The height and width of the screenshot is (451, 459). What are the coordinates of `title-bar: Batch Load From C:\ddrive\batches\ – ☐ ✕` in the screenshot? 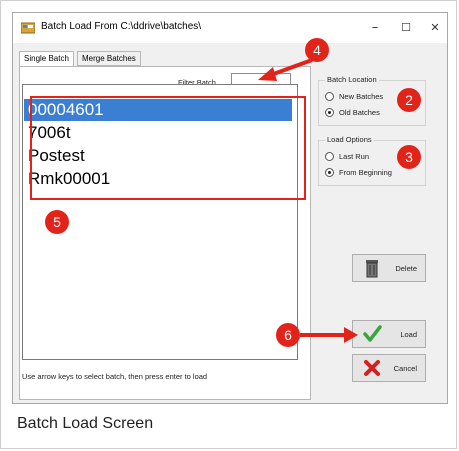 It's located at (230, 28).